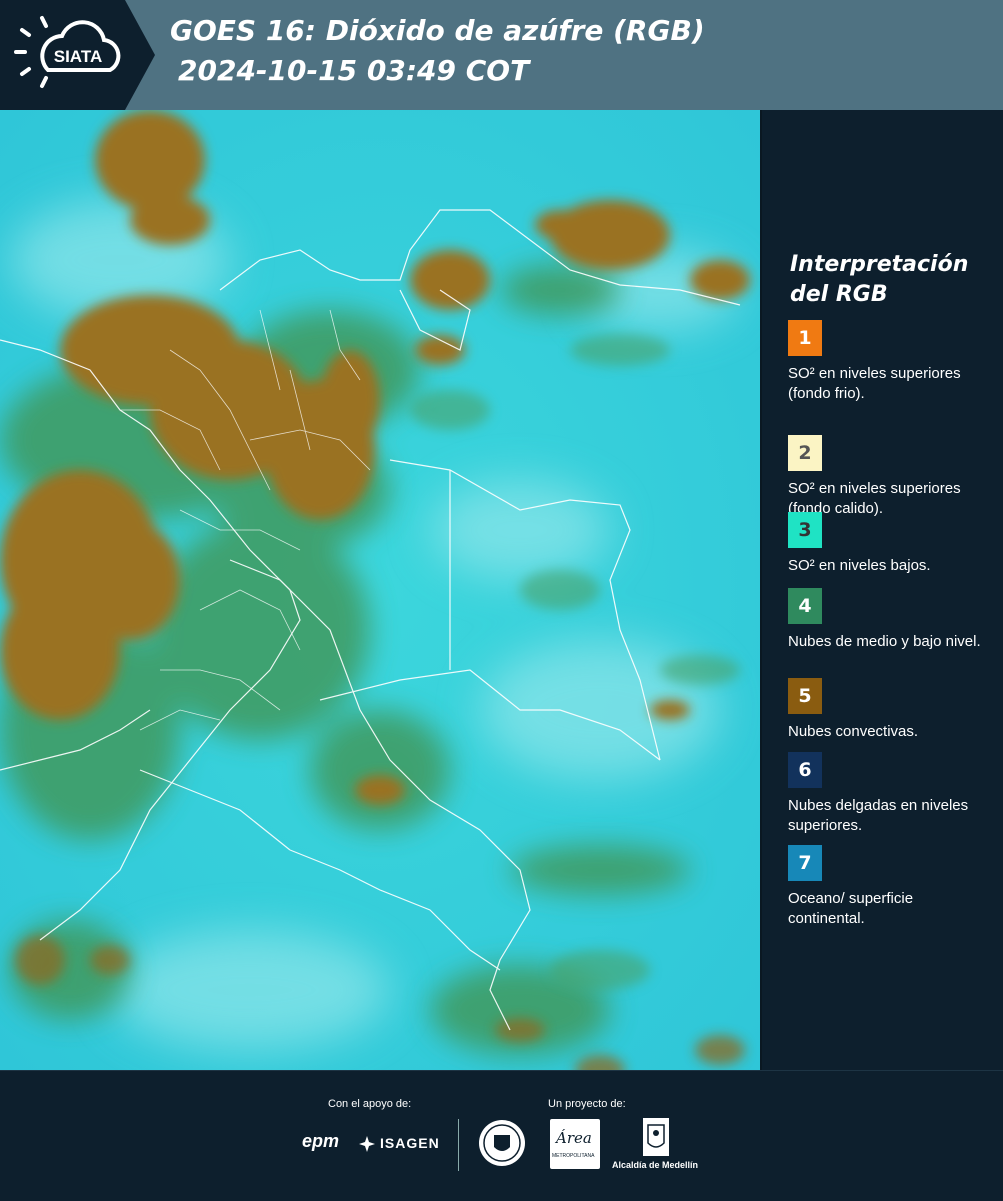 This screenshot has height=1201, width=1003. What do you see at coordinates (354, 70) in the screenshot?
I see `page-timestamp: 2024-10-15 03:49 COT` at bounding box center [354, 70].